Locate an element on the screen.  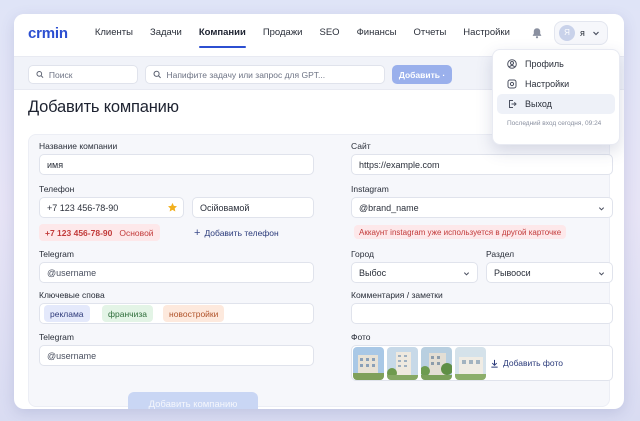
nav-item-sales: Продажи is located at coordinates (283, 33).